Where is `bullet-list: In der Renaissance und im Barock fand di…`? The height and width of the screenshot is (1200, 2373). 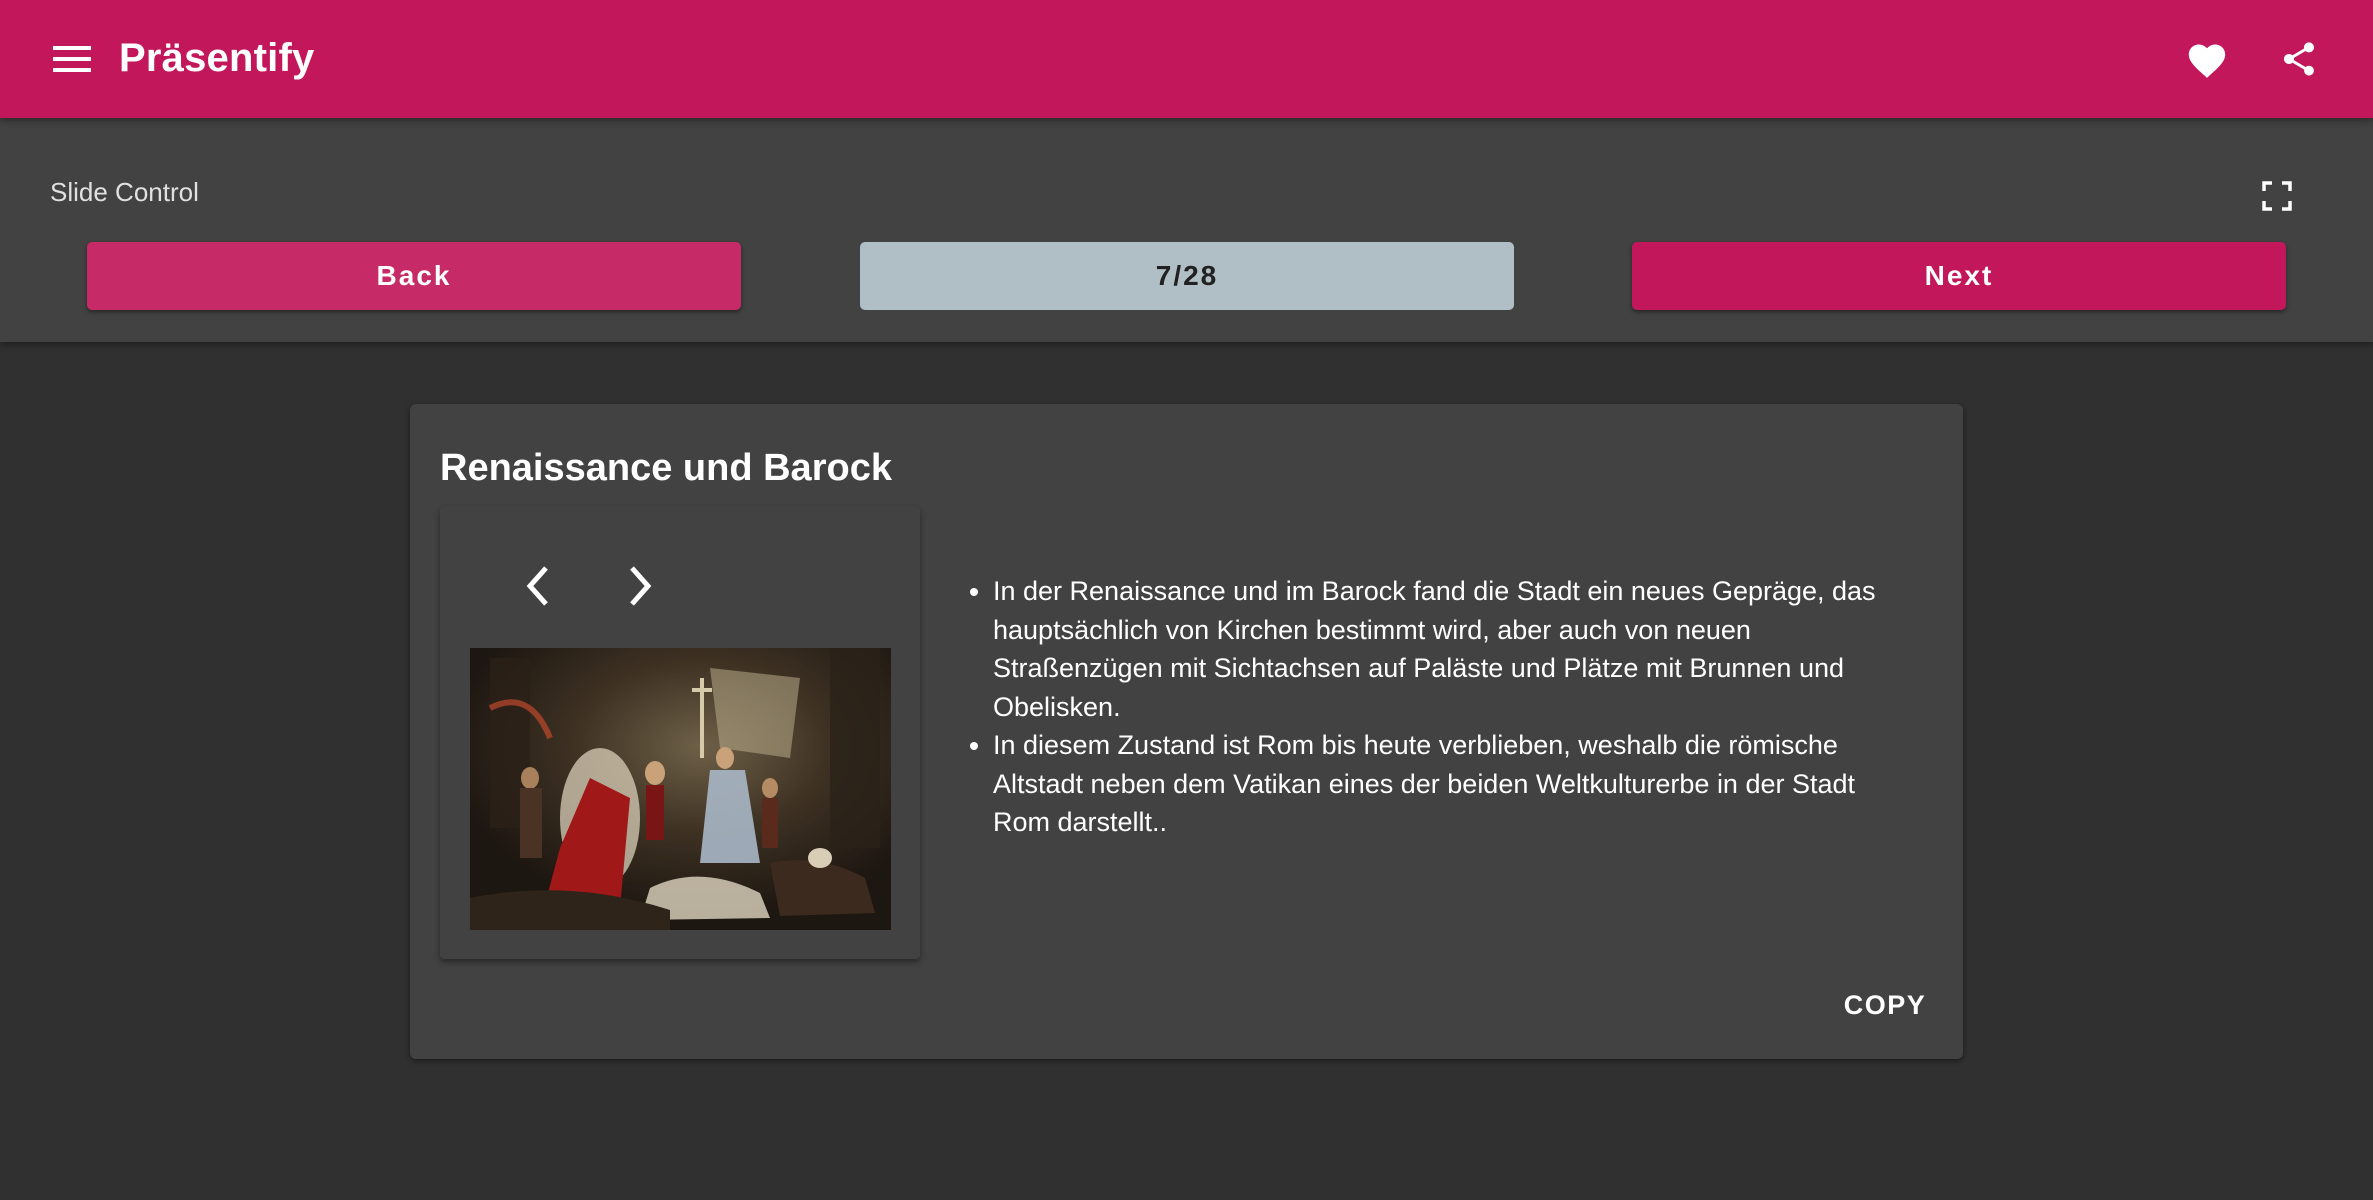
bullet-list: In der Renaissance und im Barock fand di… is located at coordinates (1430, 707).